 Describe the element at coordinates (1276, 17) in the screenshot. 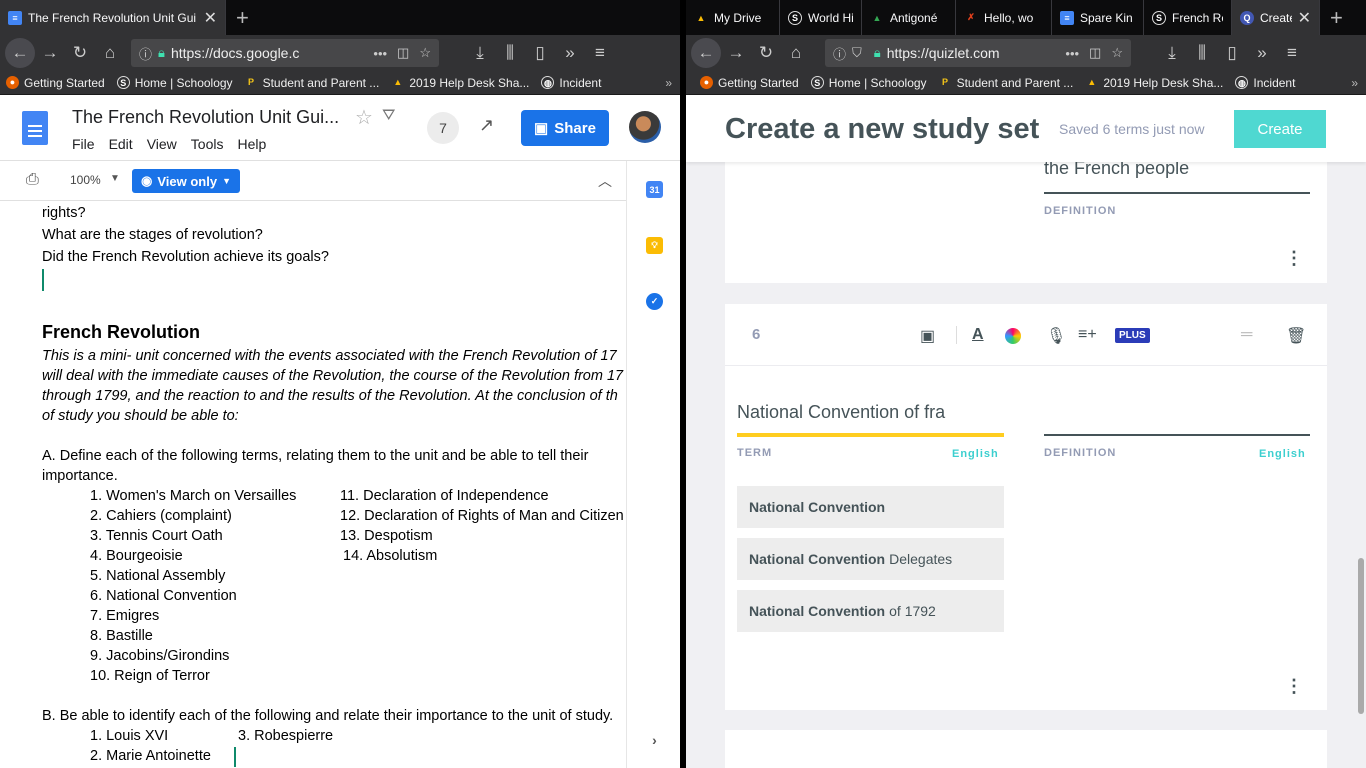

I see `tab-quizlet-create: Q Create ✕` at that location.